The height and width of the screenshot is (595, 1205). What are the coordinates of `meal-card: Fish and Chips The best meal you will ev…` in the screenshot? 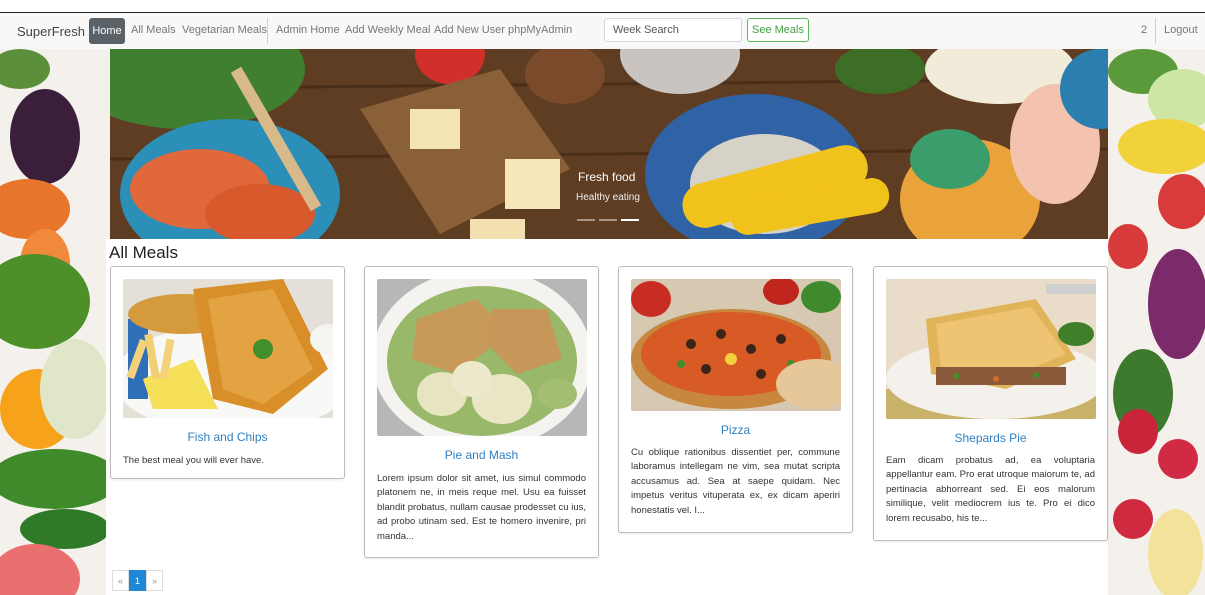 It's located at (227, 372).